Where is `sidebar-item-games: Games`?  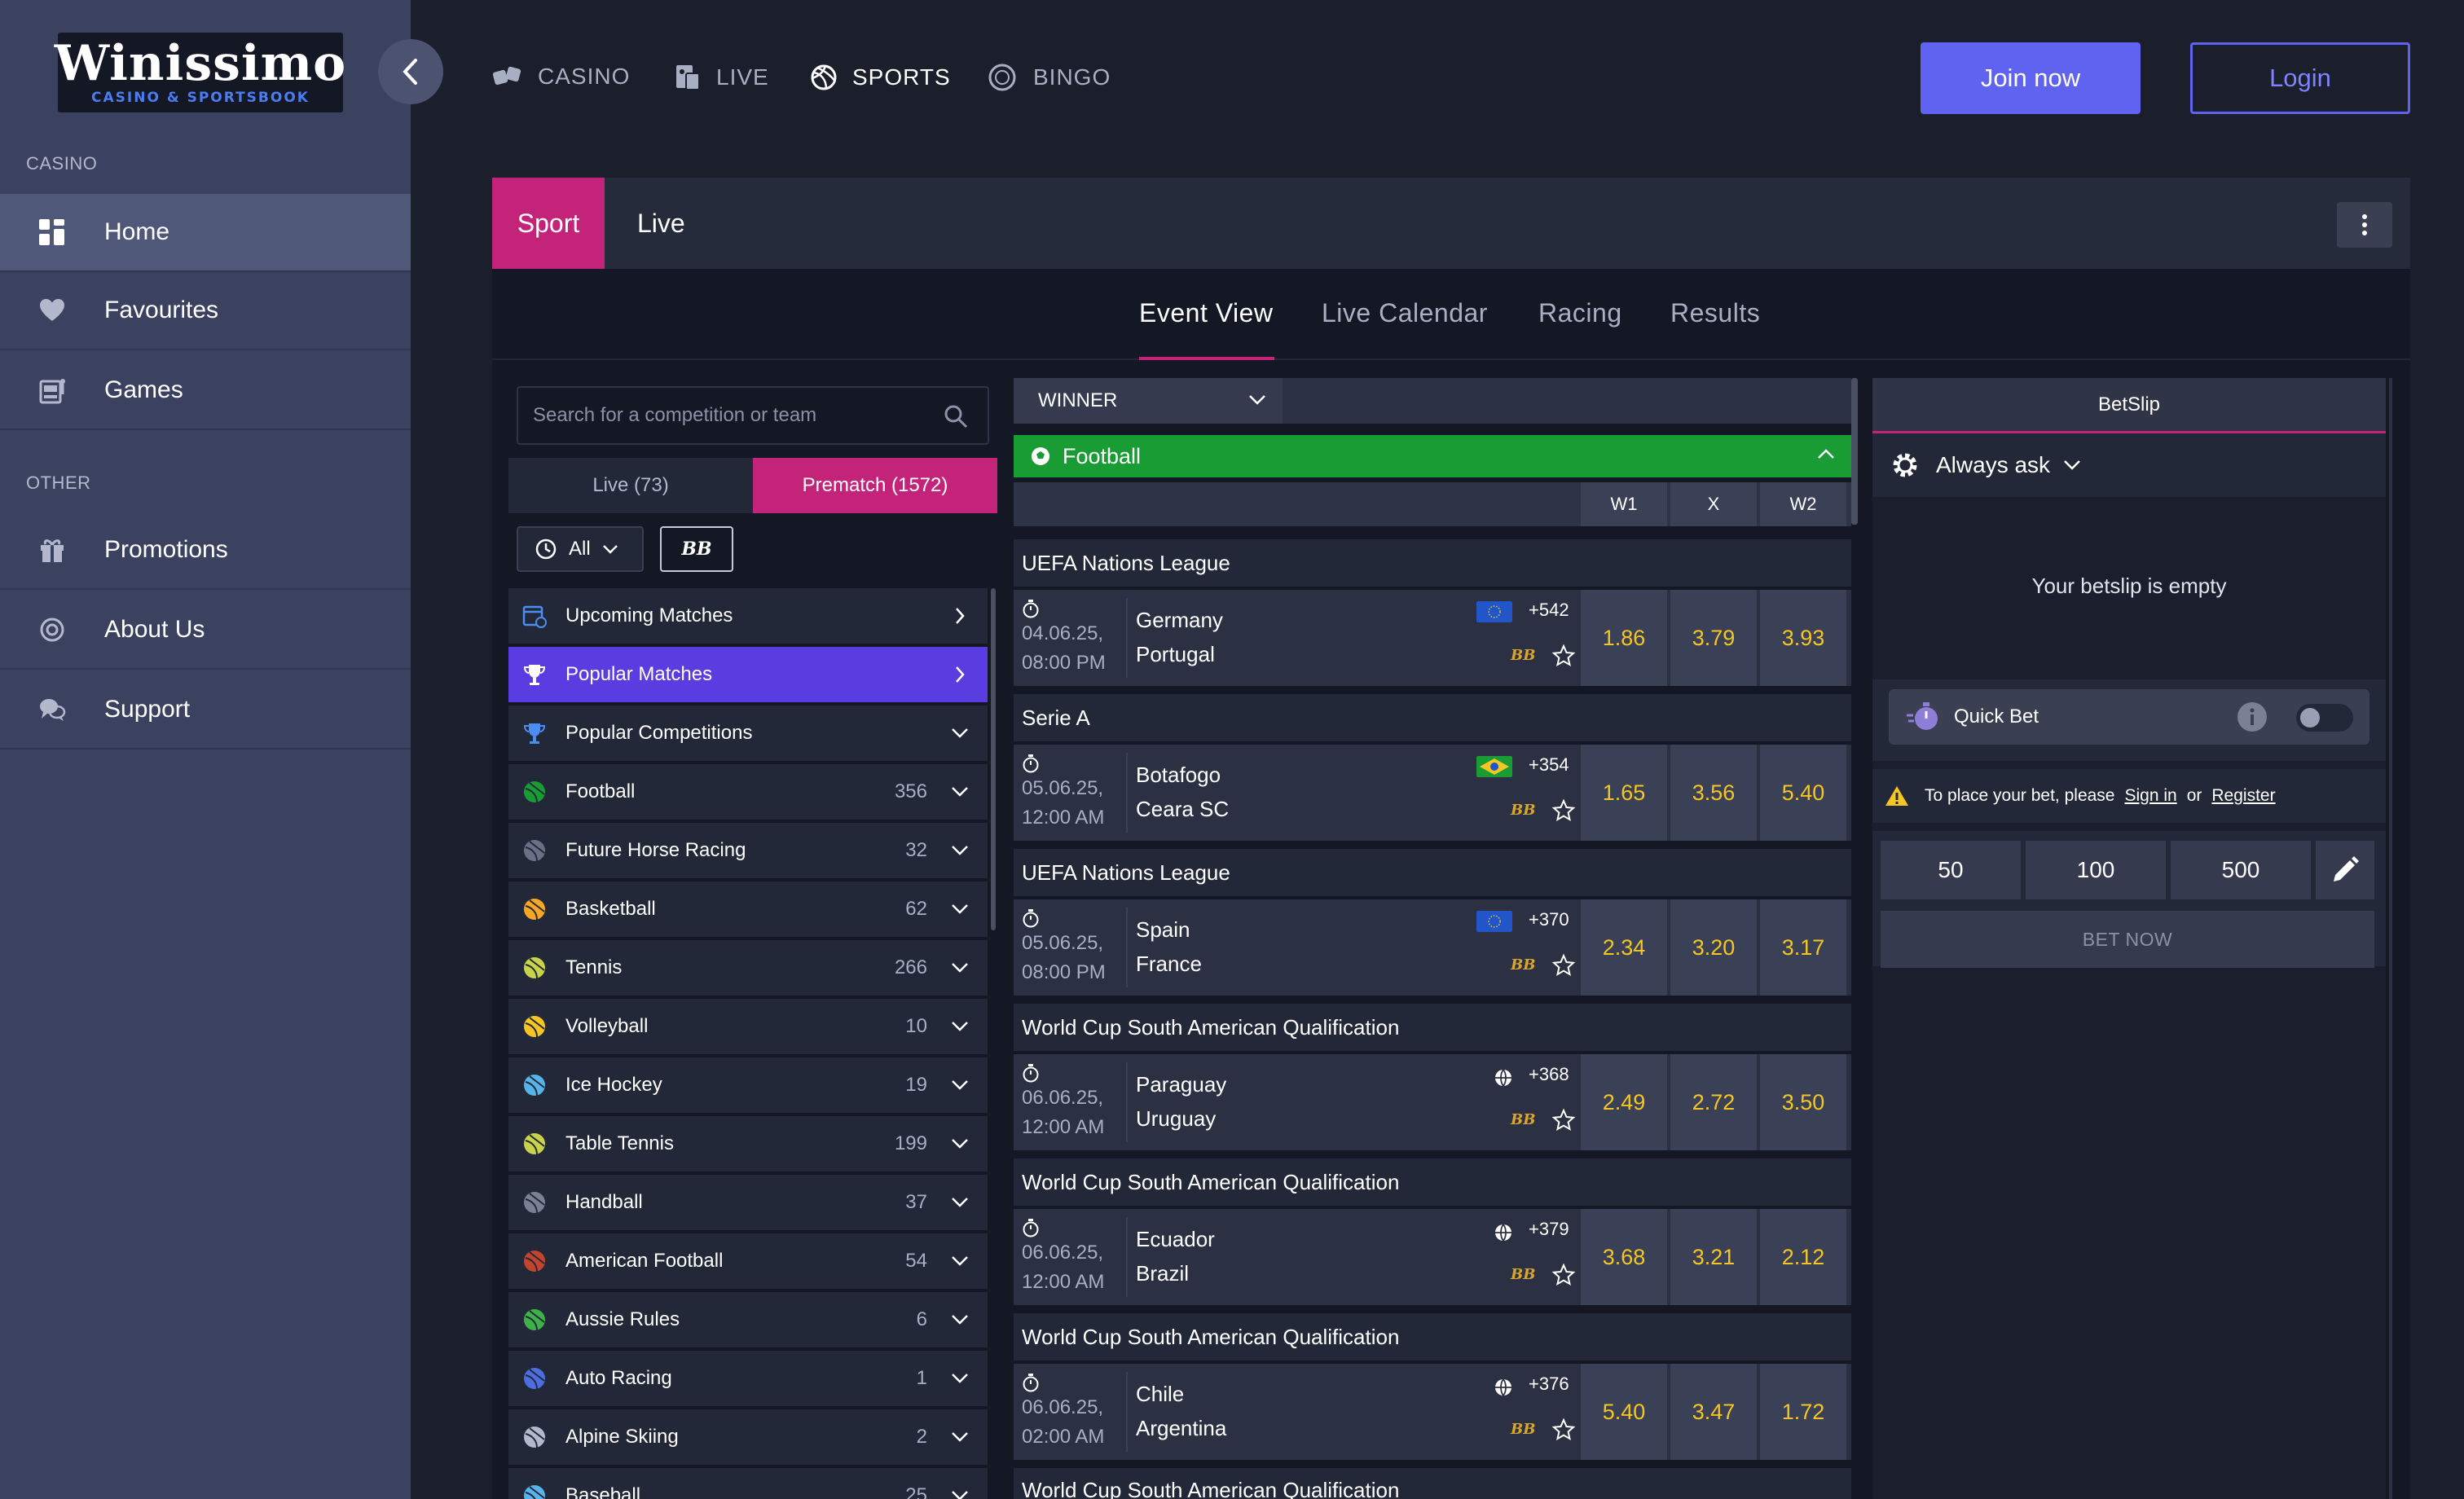
sidebar-item-games: Games is located at coordinates (205, 391).